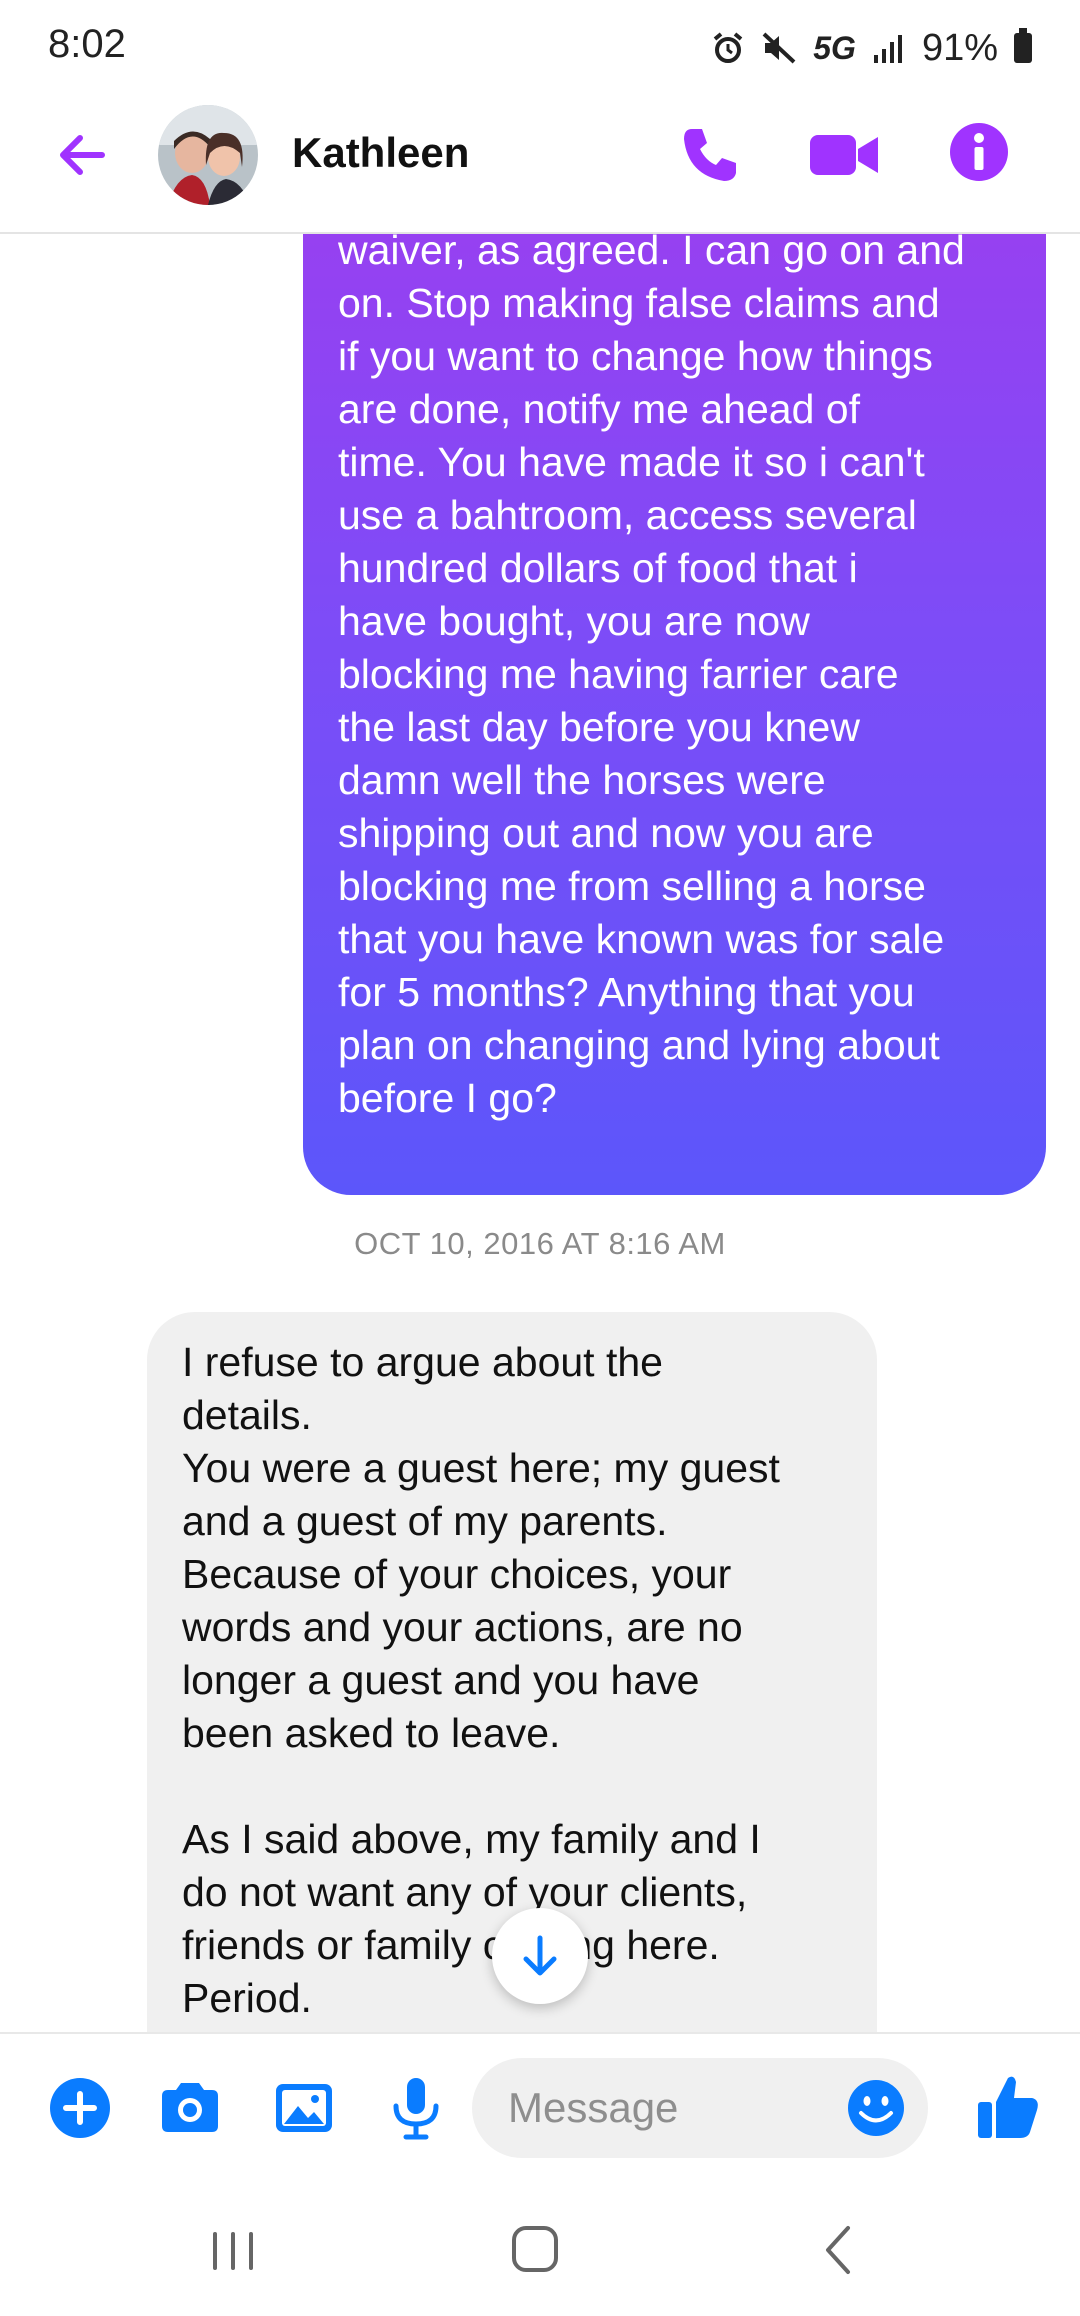 The width and height of the screenshot is (1080, 2316). I want to click on avatar, so click(208, 155).